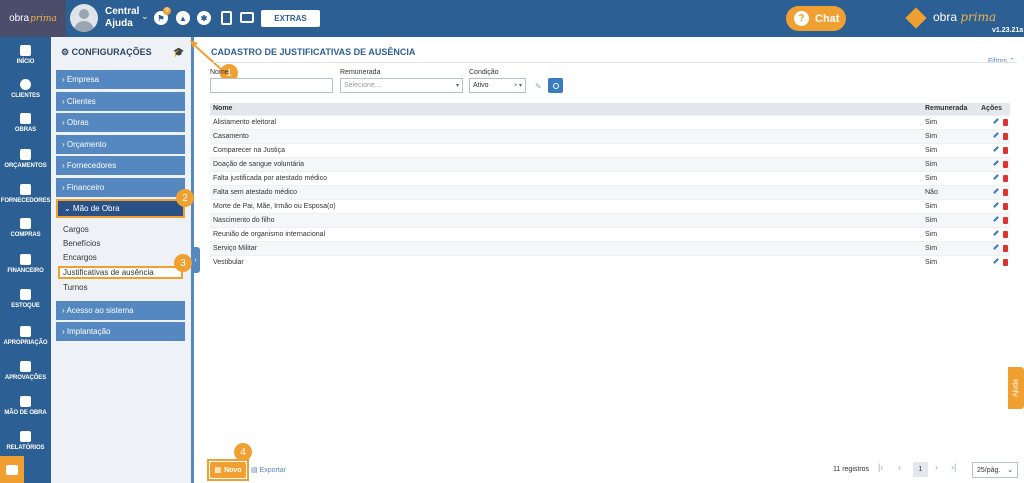  What do you see at coordinates (880, 467) in the screenshot?
I see `first-page-icon: |‹` at bounding box center [880, 467].